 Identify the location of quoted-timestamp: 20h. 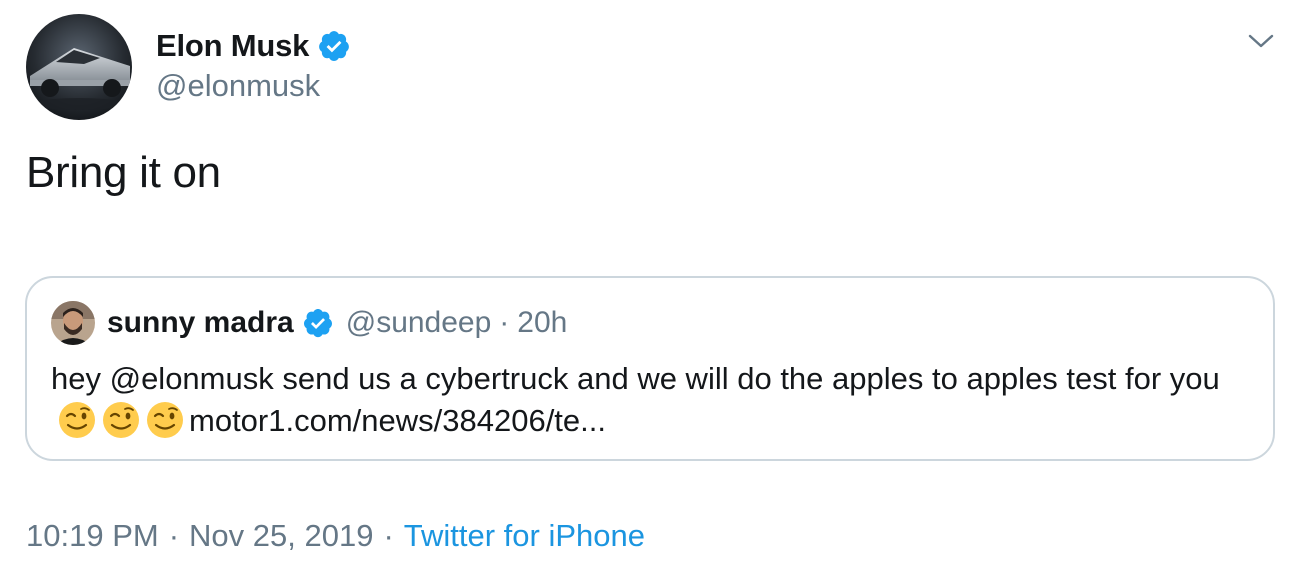
(542, 323).